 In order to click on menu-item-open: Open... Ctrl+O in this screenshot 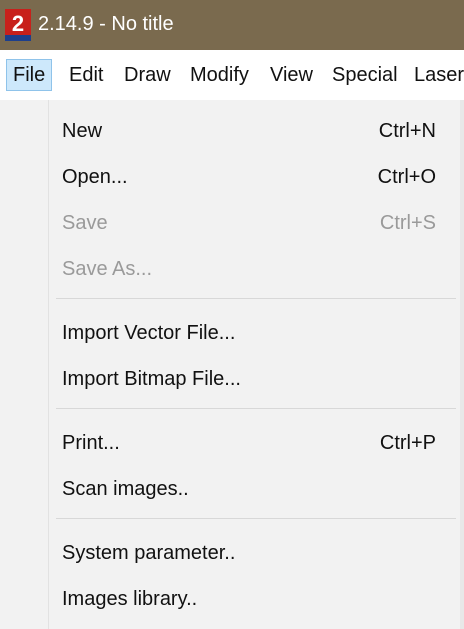, I will do `click(232, 178)`.